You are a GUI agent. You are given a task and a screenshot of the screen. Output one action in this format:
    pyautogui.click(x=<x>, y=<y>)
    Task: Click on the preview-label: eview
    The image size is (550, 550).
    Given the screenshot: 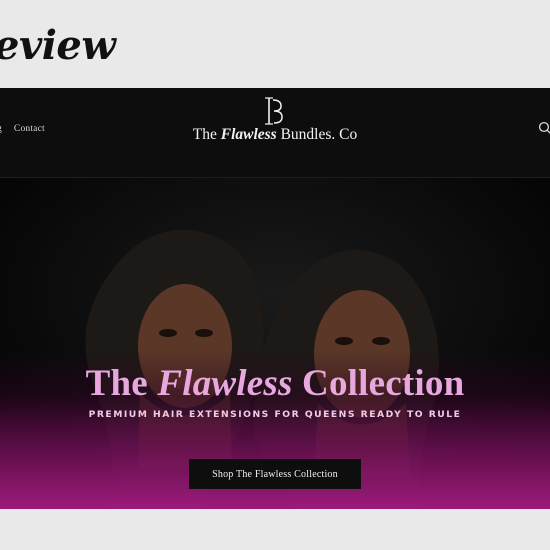 What is the action you would take?
    pyautogui.click(x=58, y=45)
    